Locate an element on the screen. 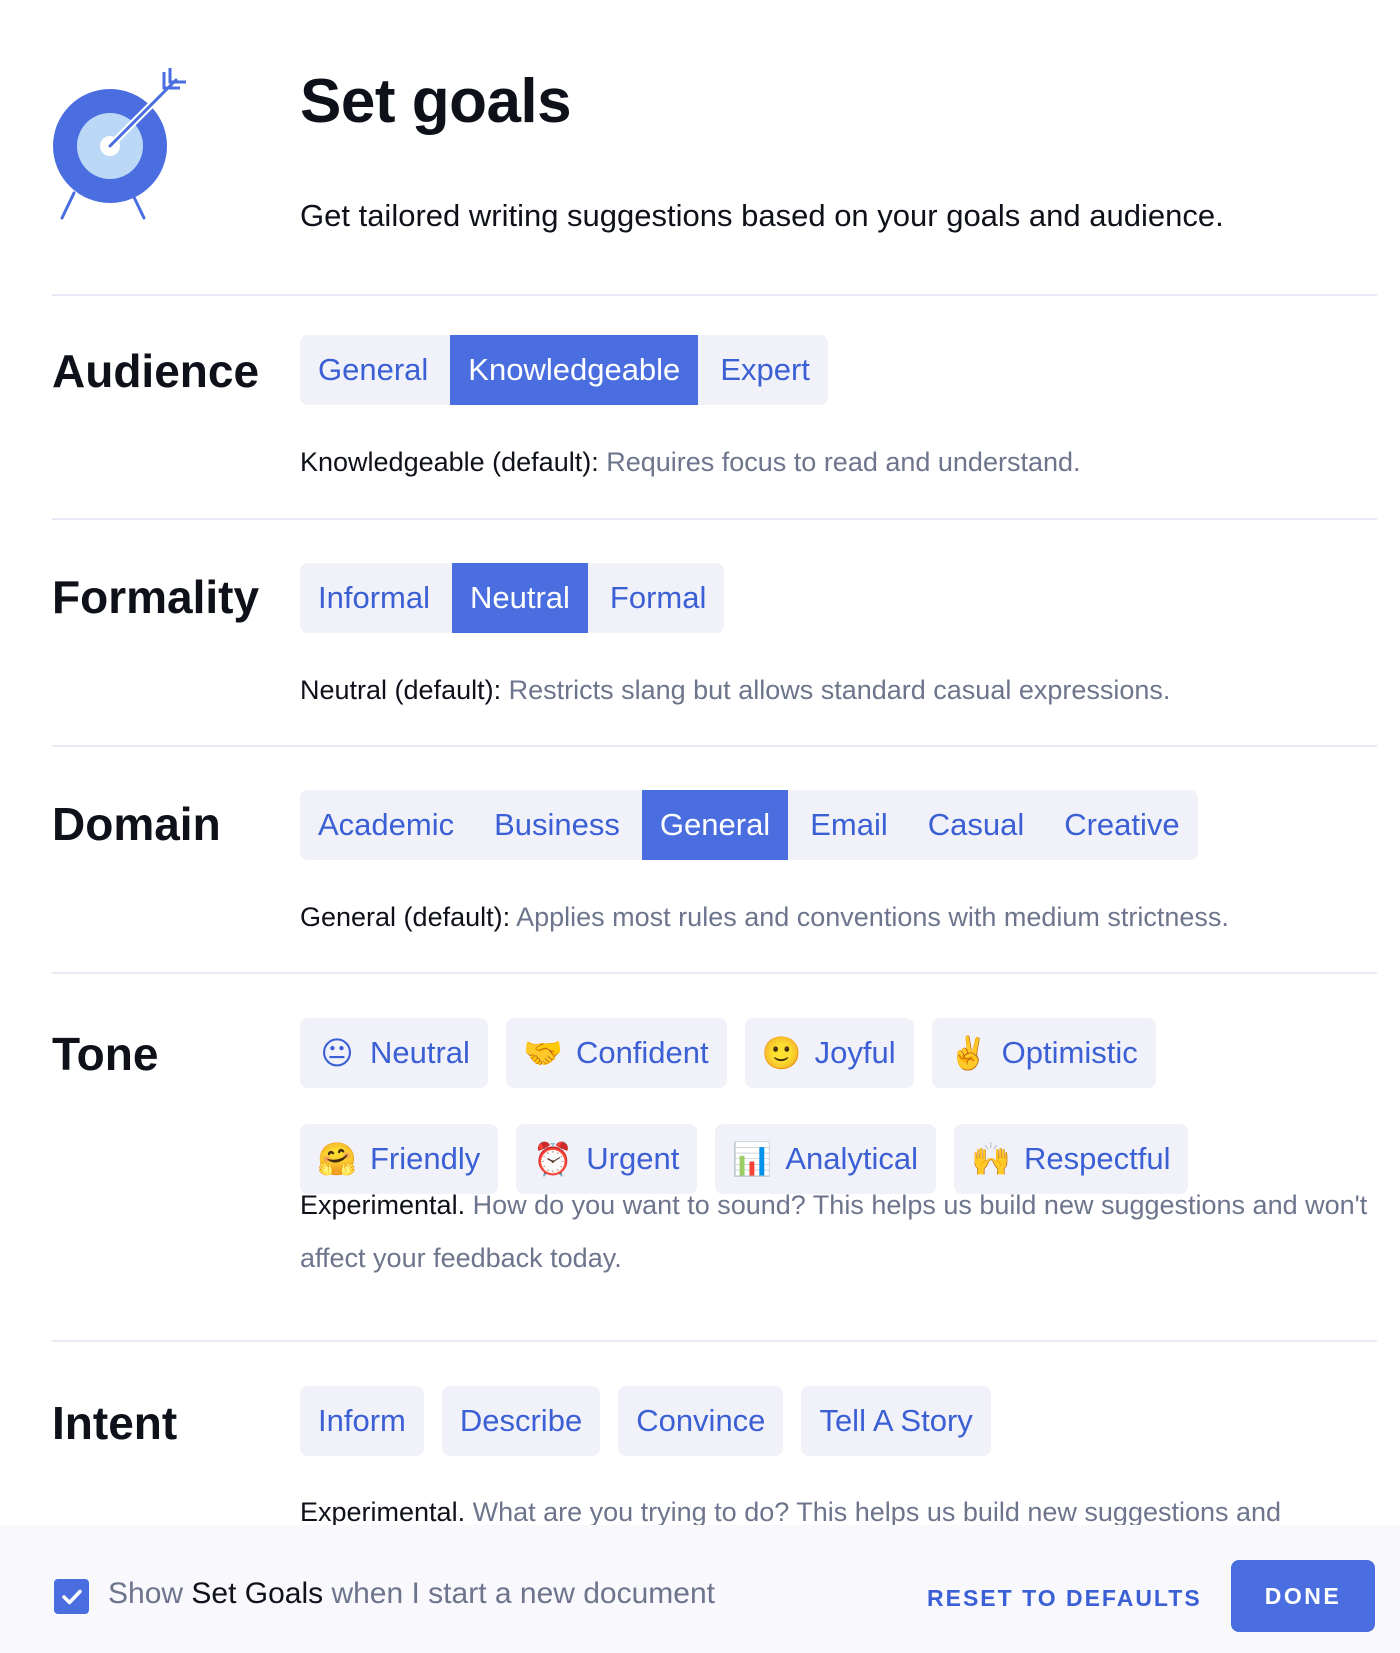 This screenshot has height=1653, width=1400. formality-option-informal: Informal is located at coordinates (374, 598).